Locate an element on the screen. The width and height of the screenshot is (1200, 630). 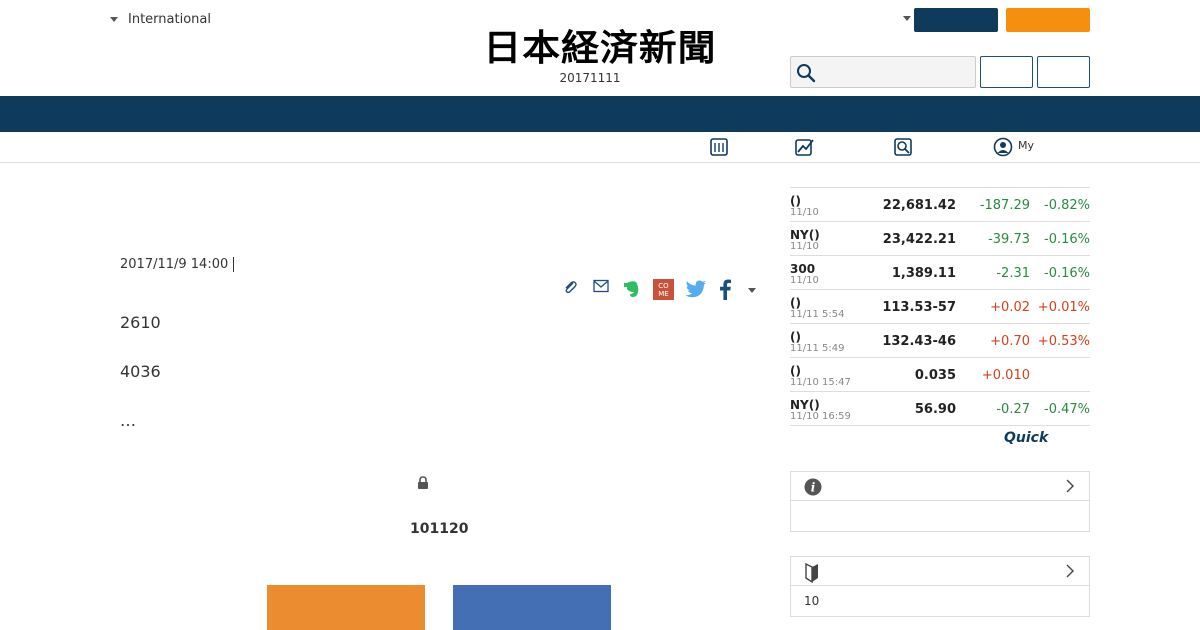
site-logo: 日本経済新聞 is located at coordinates (600, 48).